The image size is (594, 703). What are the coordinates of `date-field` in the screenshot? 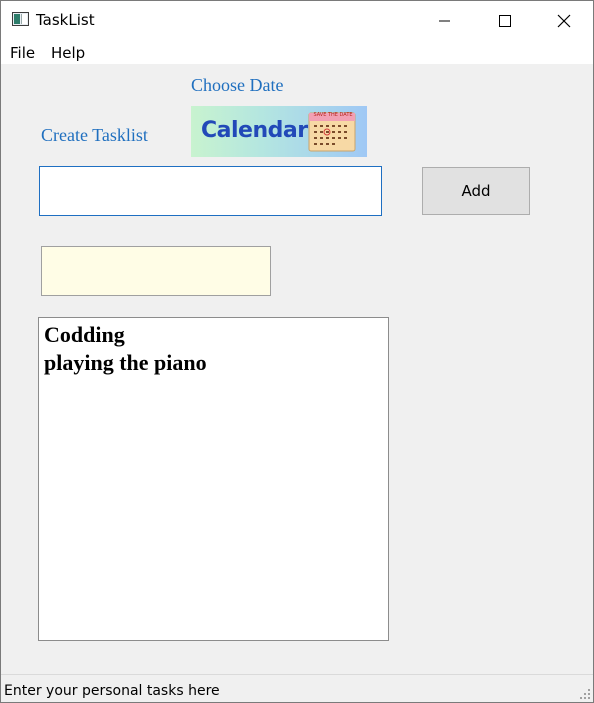 It's located at (156, 271).